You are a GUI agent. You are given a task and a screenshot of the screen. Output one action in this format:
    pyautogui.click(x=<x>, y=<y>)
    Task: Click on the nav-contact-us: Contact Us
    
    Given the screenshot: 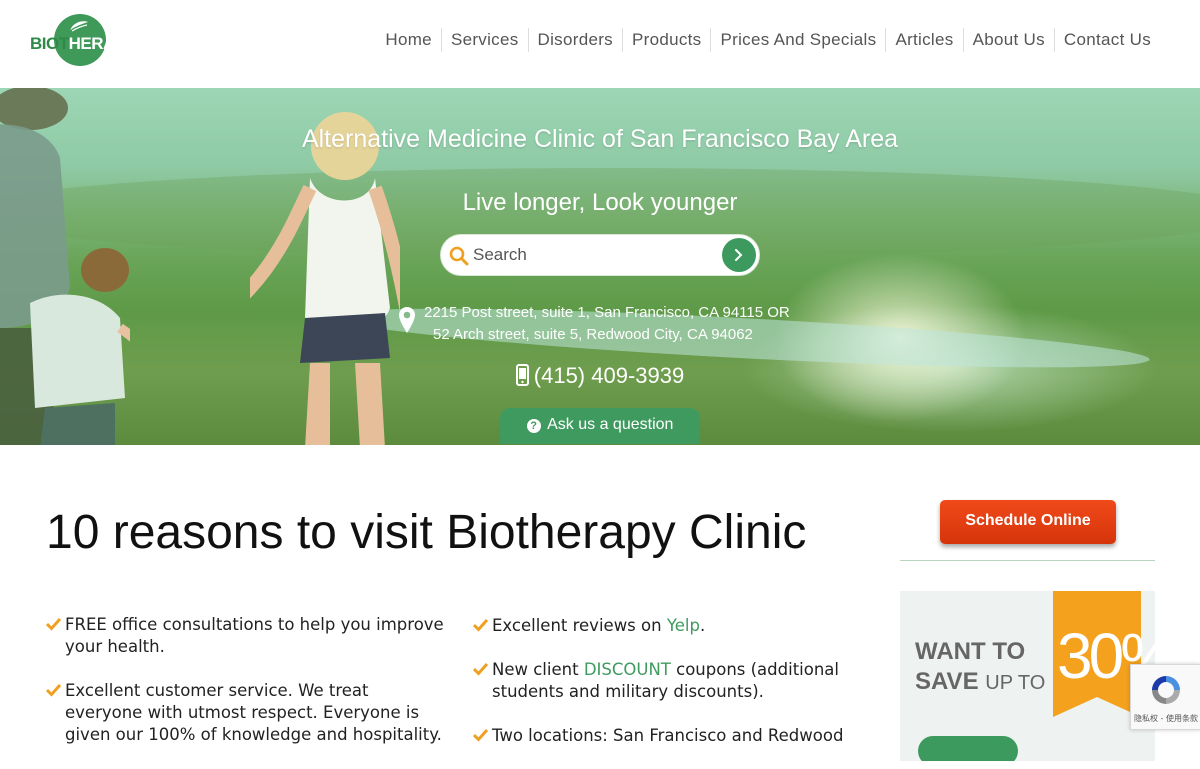 What is the action you would take?
    pyautogui.click(x=1106, y=40)
    